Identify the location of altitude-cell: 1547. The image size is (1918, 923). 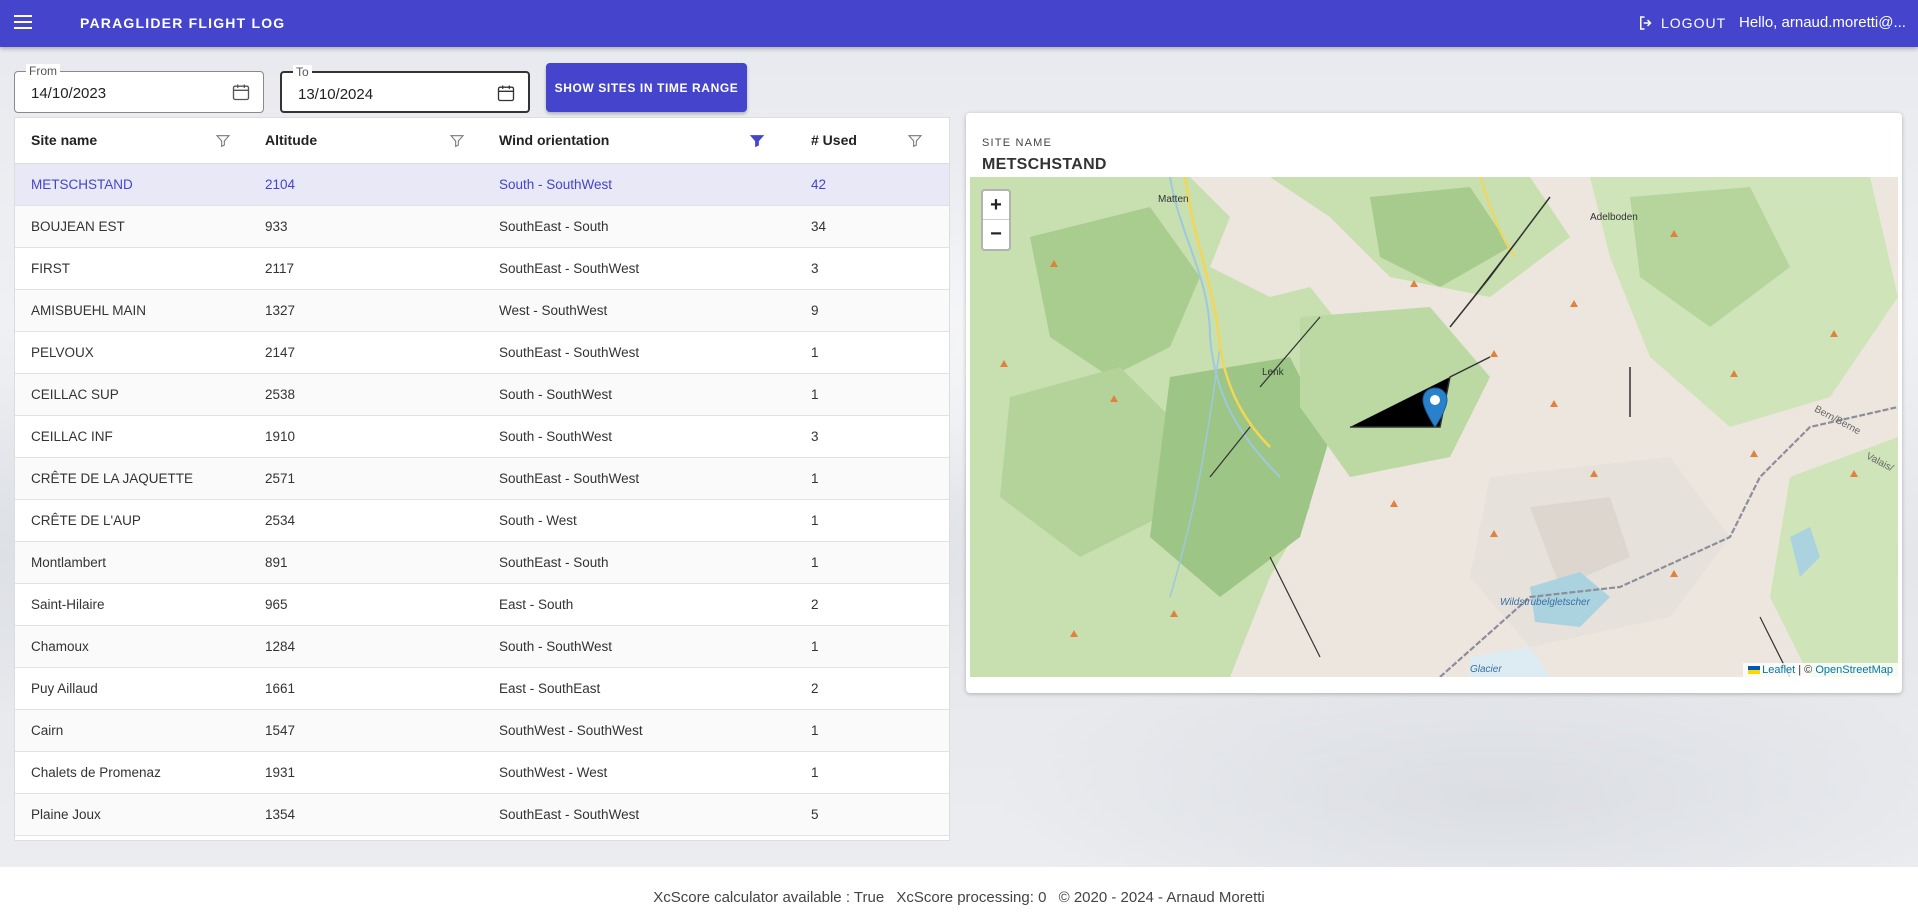
(366, 730).